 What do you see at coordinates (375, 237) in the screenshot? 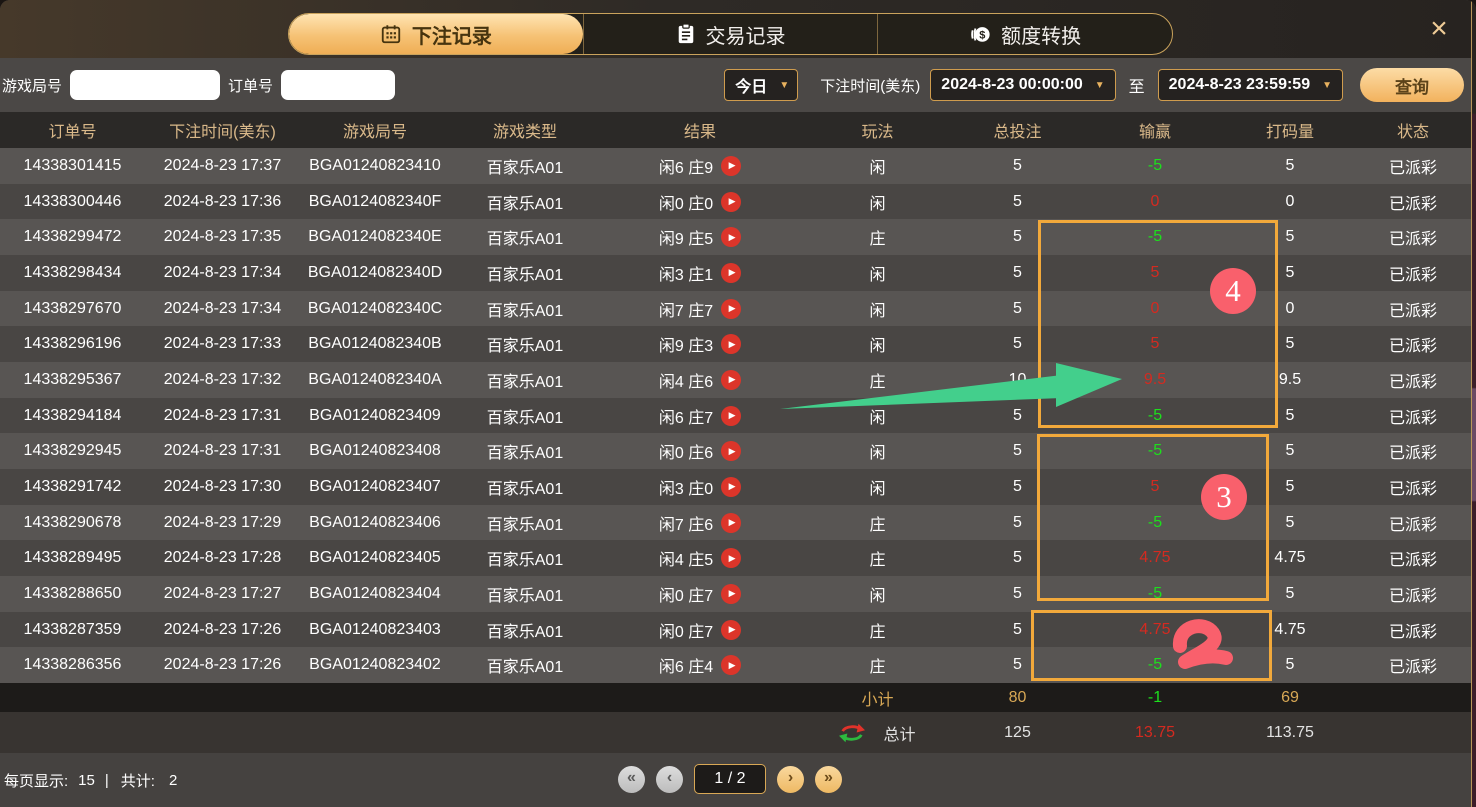
I see `round-id-cell: BGA0124082340E` at bounding box center [375, 237].